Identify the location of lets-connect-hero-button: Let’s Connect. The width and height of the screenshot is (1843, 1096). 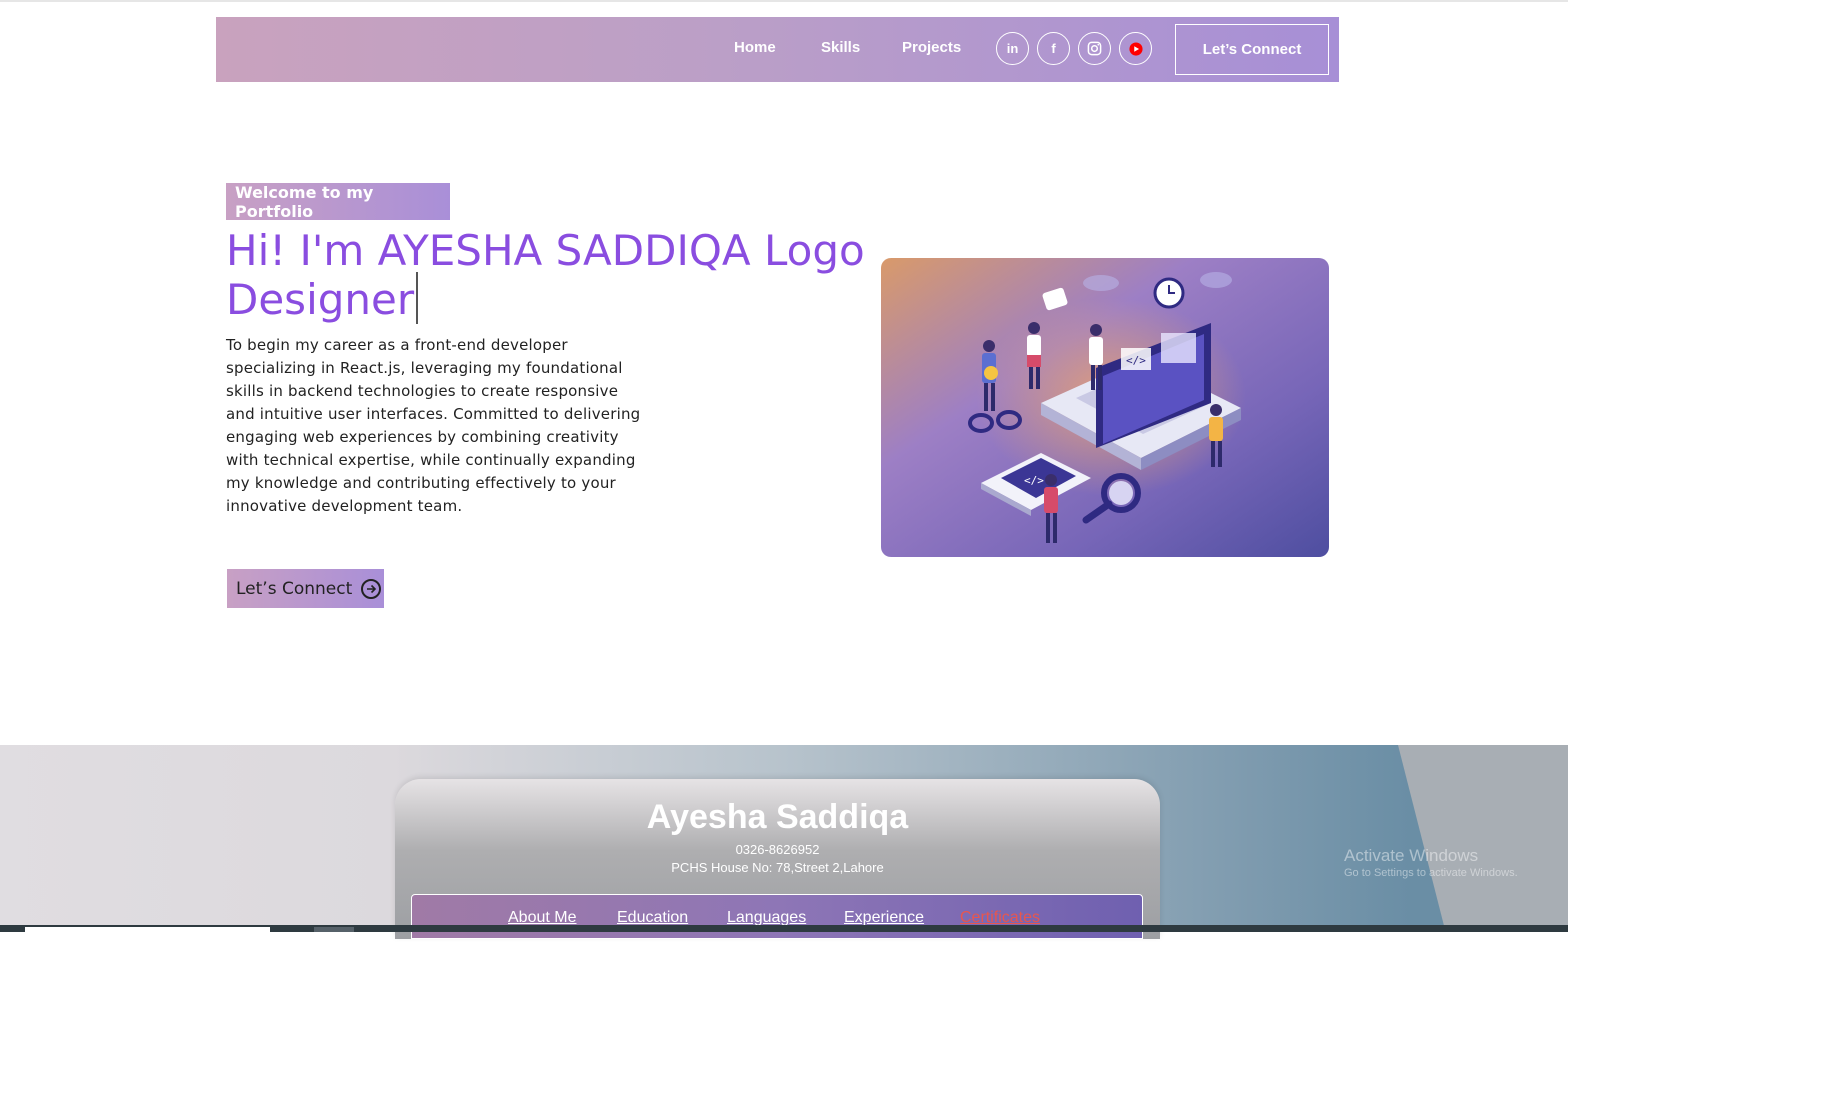
(305, 588).